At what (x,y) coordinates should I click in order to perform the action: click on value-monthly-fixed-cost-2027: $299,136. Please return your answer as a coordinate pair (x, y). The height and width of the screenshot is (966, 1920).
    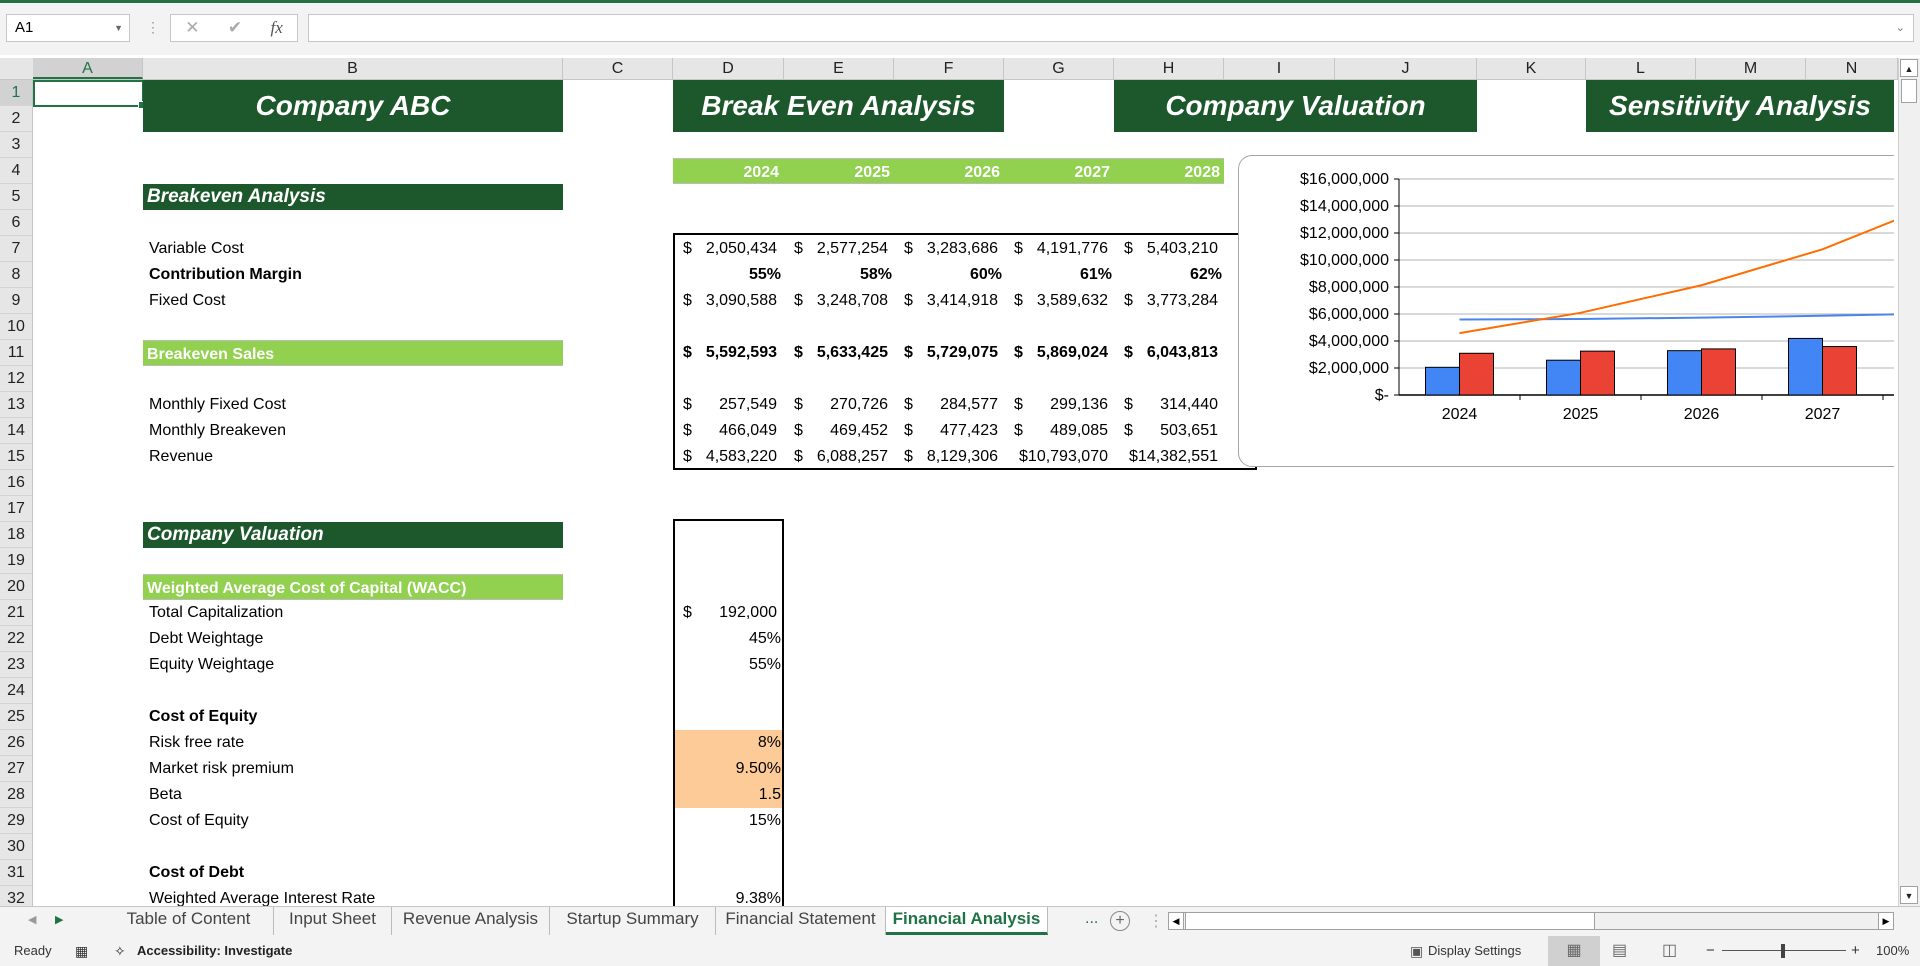
    Looking at the image, I should click on (1059, 405).